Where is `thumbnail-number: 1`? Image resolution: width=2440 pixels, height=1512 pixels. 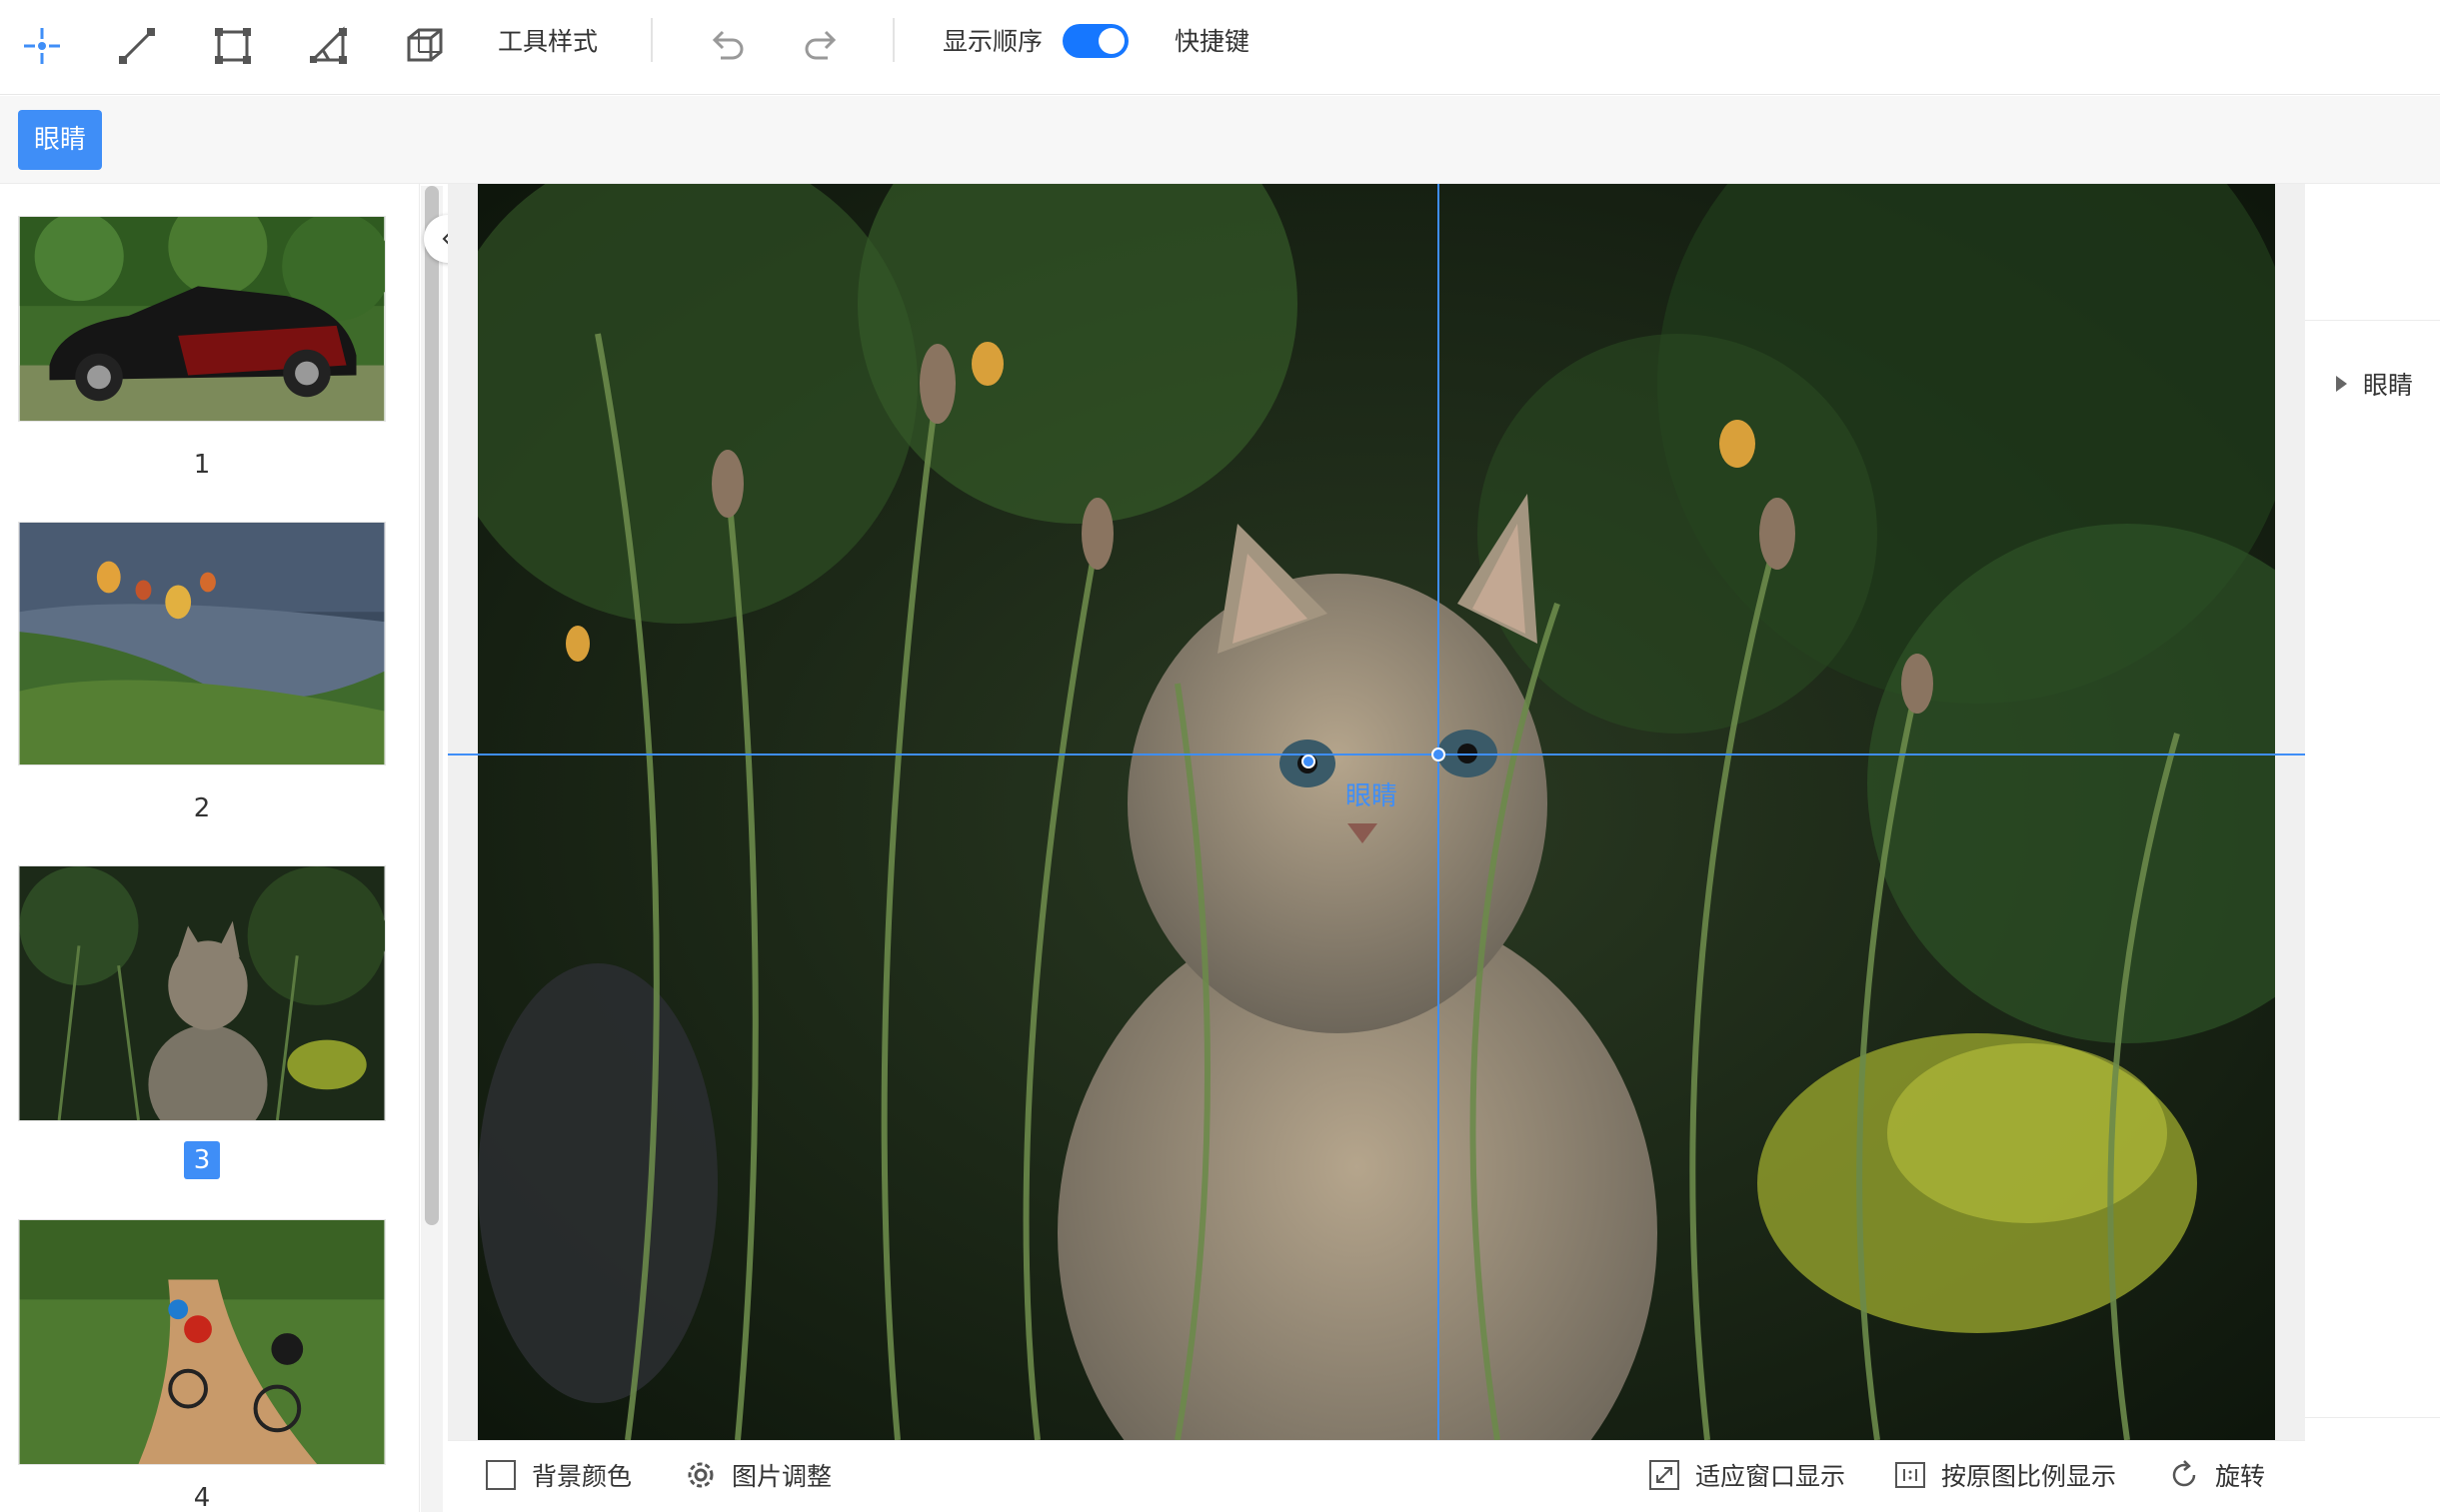
thumbnail-number: 1 is located at coordinates (202, 465).